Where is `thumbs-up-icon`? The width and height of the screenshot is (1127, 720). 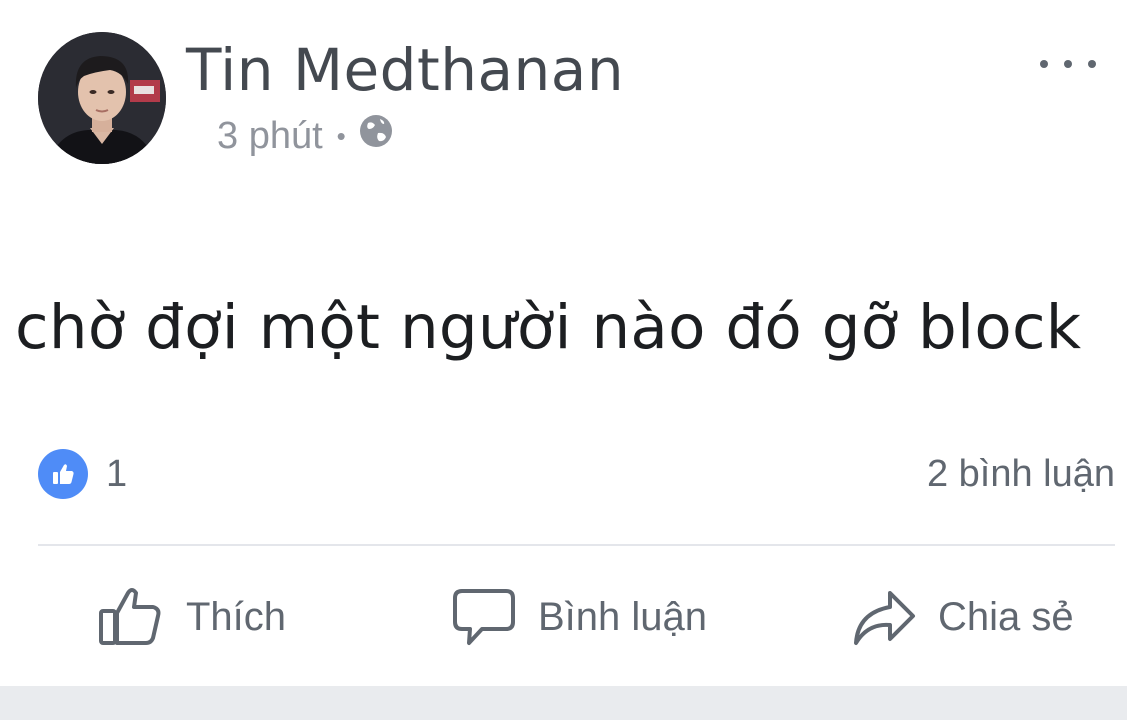 thumbs-up-icon is located at coordinates (131, 617).